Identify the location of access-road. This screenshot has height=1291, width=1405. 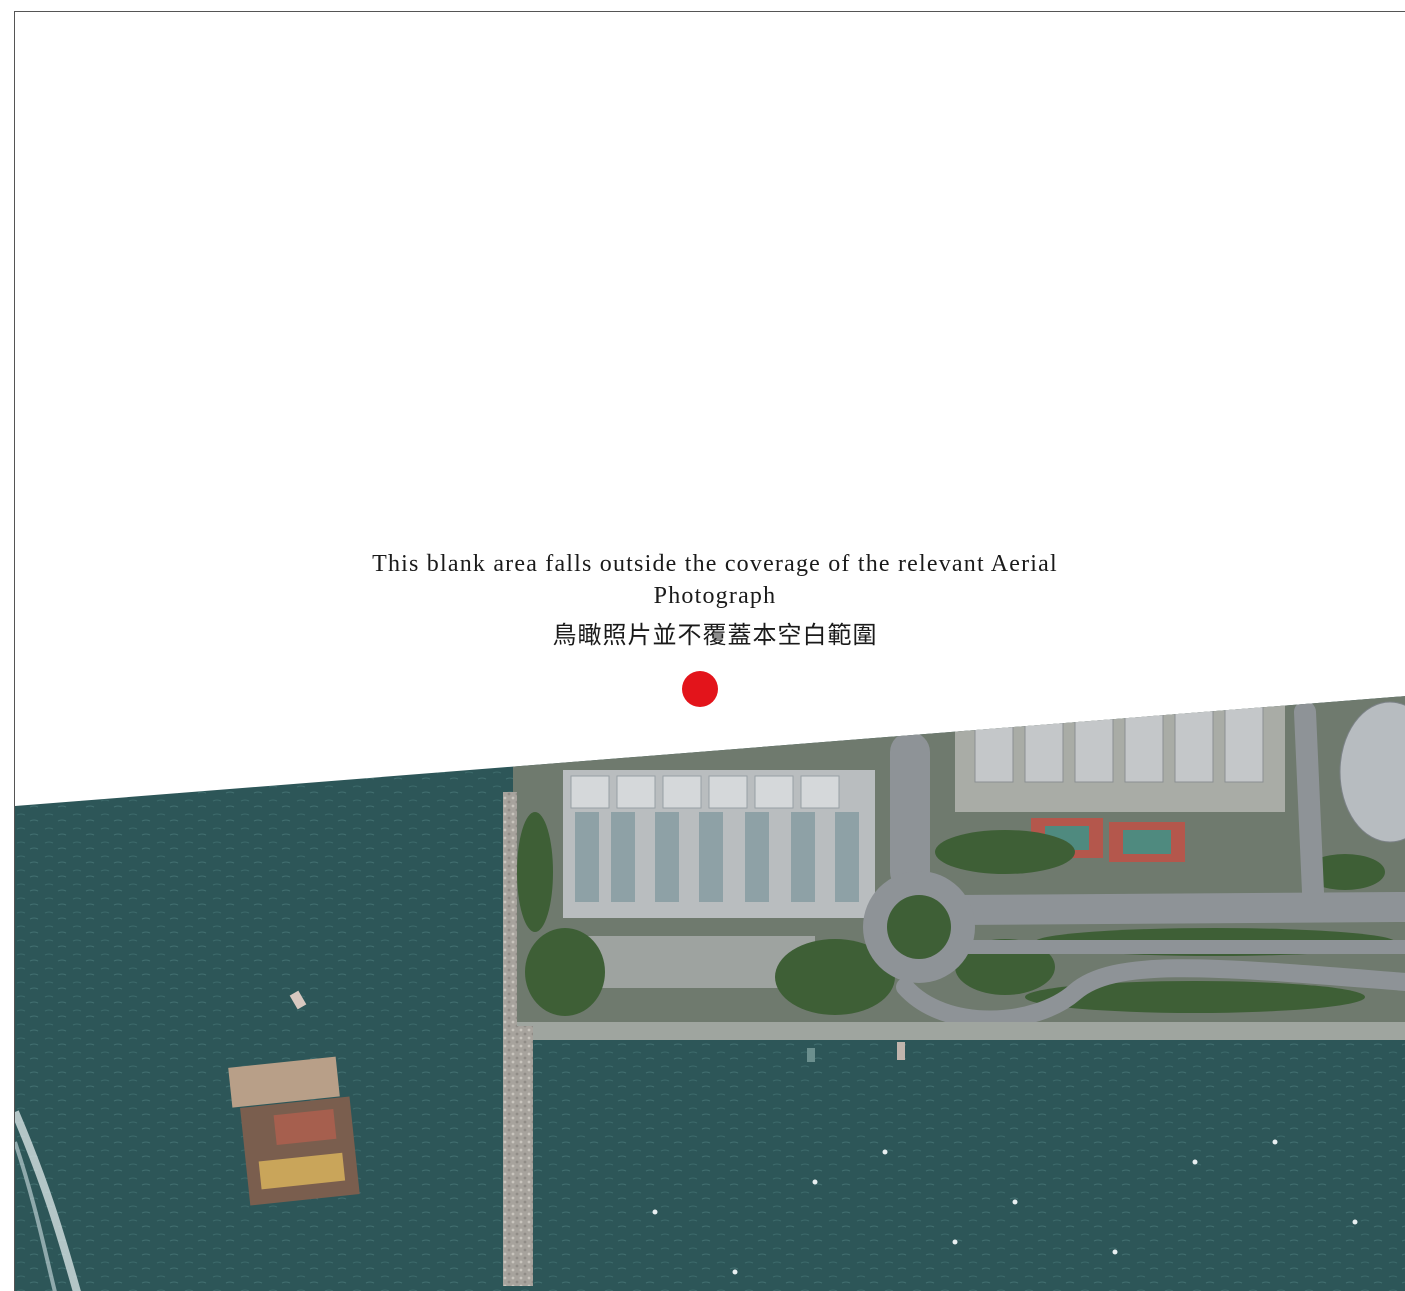
(1309, 802).